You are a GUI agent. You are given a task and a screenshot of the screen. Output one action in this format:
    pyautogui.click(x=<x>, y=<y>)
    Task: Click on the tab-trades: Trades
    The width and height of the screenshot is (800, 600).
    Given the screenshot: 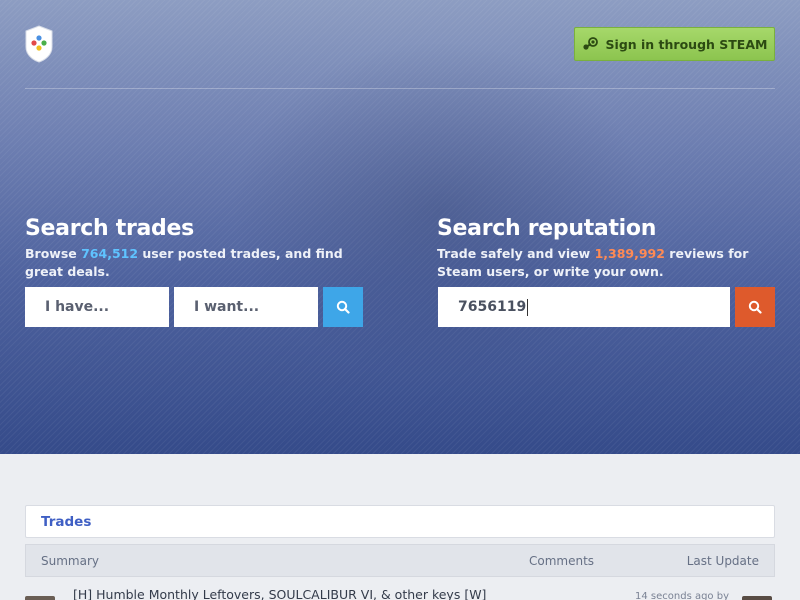 What is the action you would take?
    pyautogui.click(x=66, y=522)
    